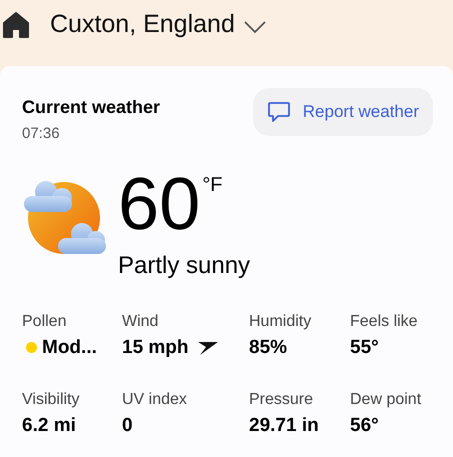  I want to click on card-title: Current weather, so click(91, 107).